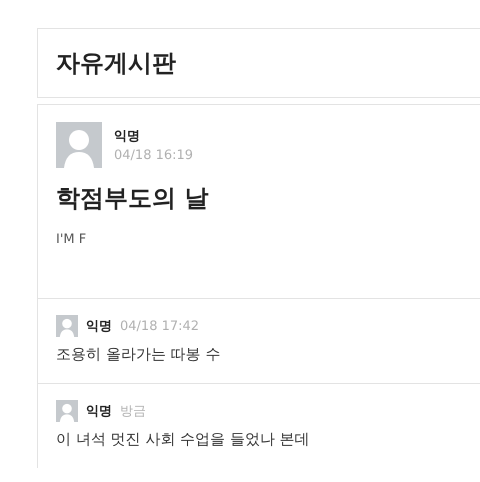 The height and width of the screenshot is (482, 480). Describe the element at coordinates (72, 239) in the screenshot. I see `post-body: I'M F` at that location.